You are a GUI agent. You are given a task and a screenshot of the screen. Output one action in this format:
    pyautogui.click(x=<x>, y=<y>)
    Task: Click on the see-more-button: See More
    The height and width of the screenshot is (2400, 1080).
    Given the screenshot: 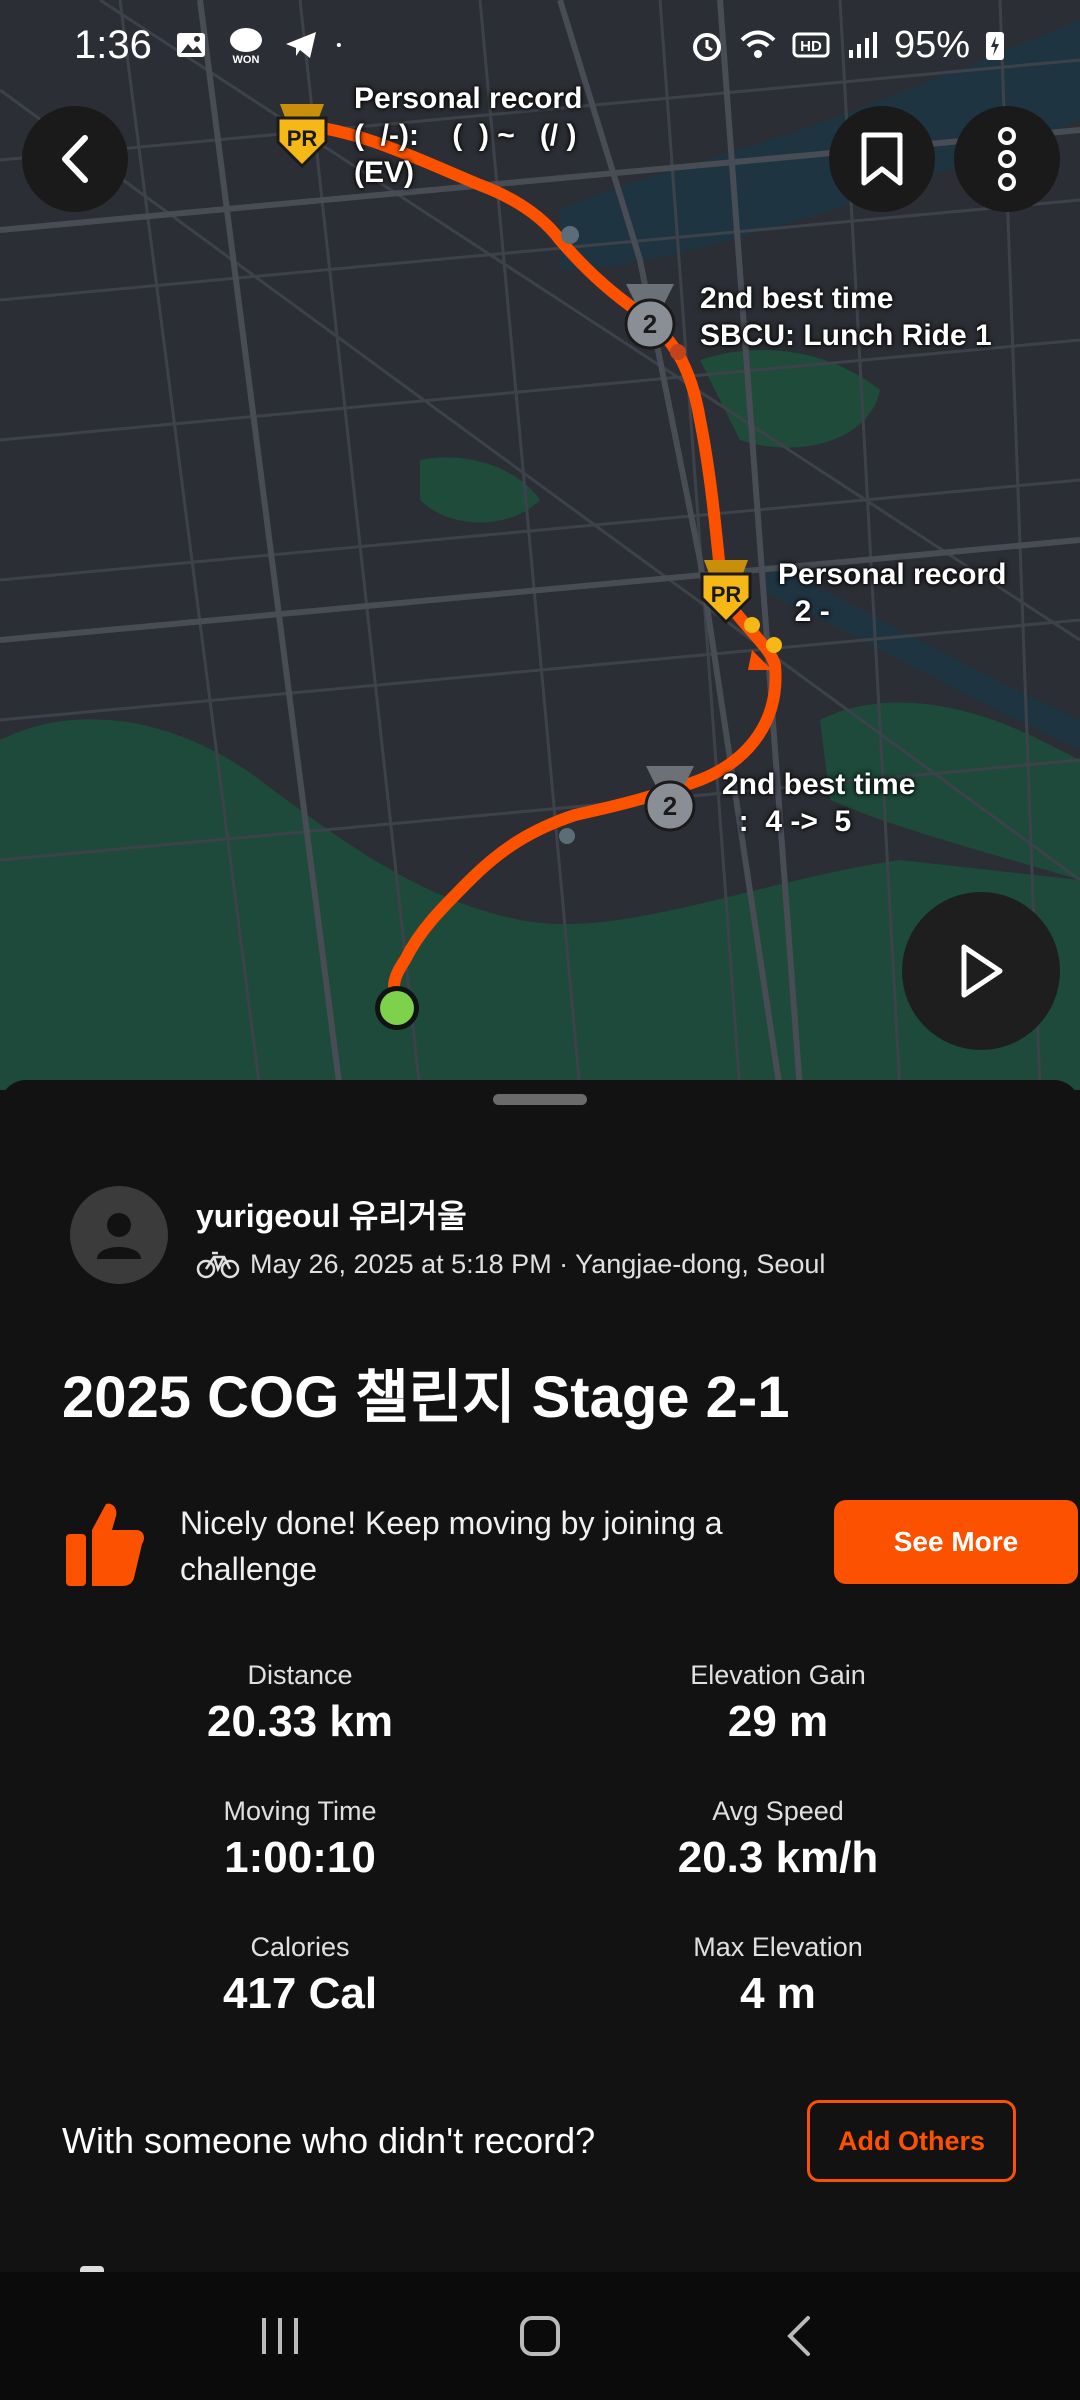 What is the action you would take?
    pyautogui.click(x=956, y=1542)
    